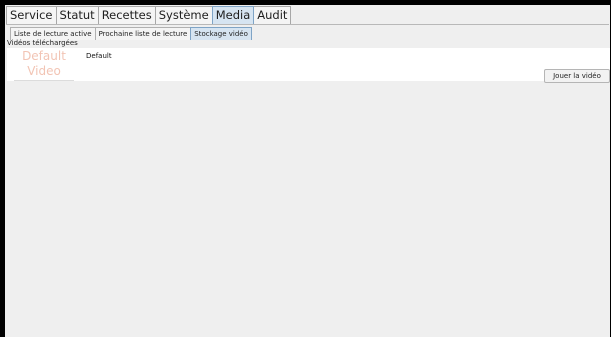 This screenshot has height=337, width=611. What do you see at coordinates (308, 65) in the screenshot?
I see `video-list-panel: Default Video Default Jouer la vidéo` at bounding box center [308, 65].